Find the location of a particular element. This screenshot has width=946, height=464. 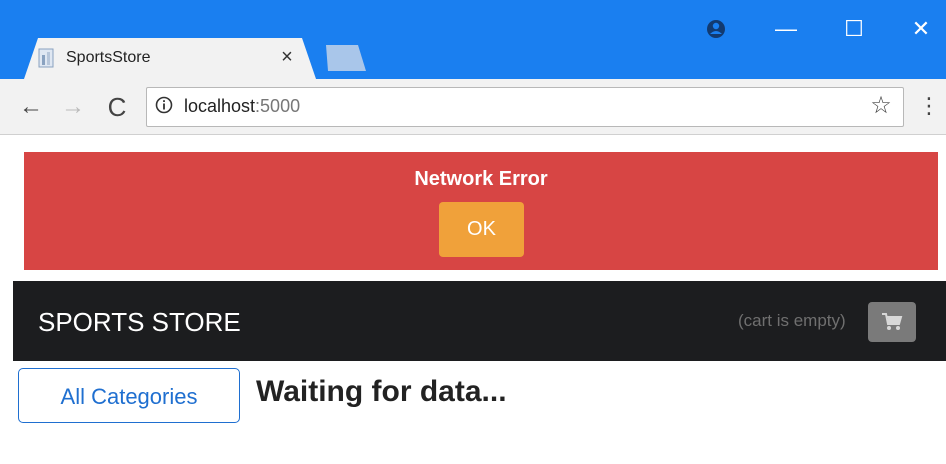

close-window-button: ✕ is located at coordinates (921, 29).